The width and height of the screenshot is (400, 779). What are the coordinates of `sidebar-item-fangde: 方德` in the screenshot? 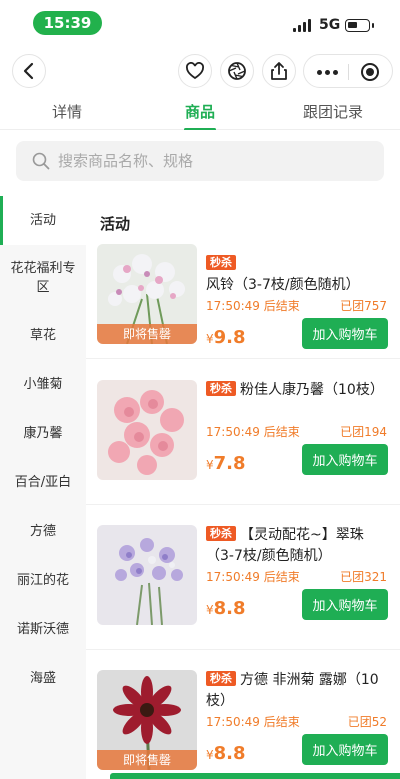 It's located at (43, 531).